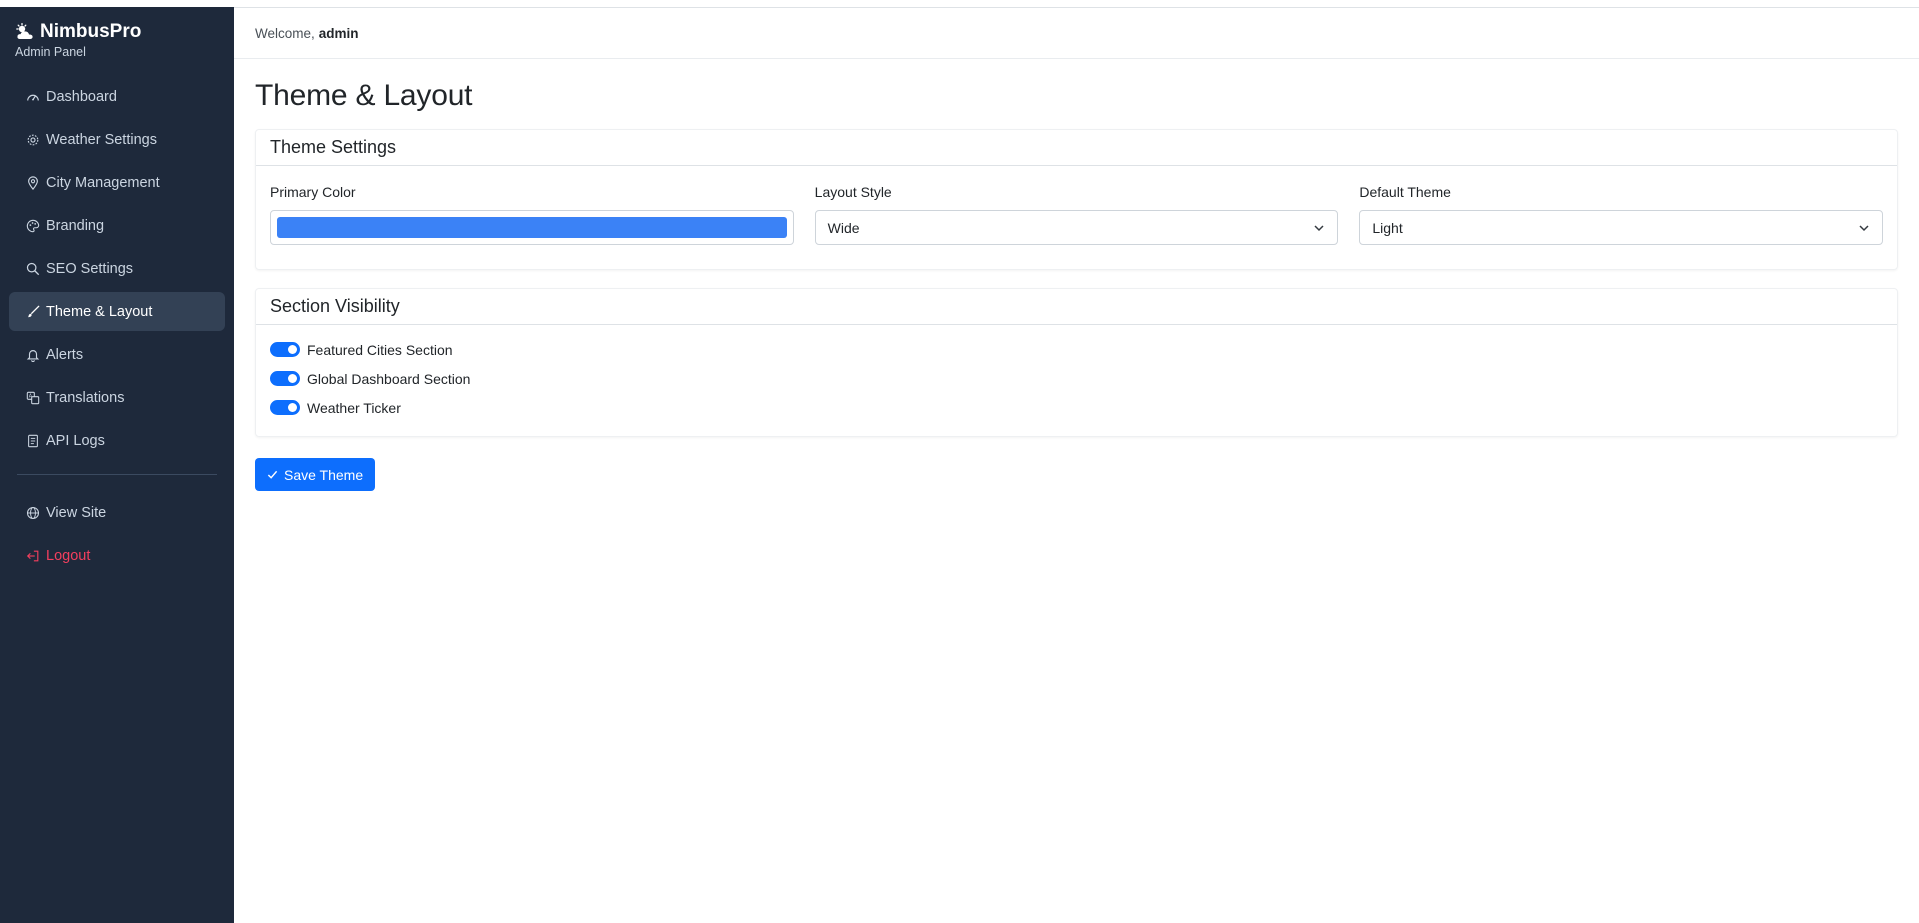 This screenshot has width=1919, height=923. I want to click on select-value: Wide, so click(843, 227).